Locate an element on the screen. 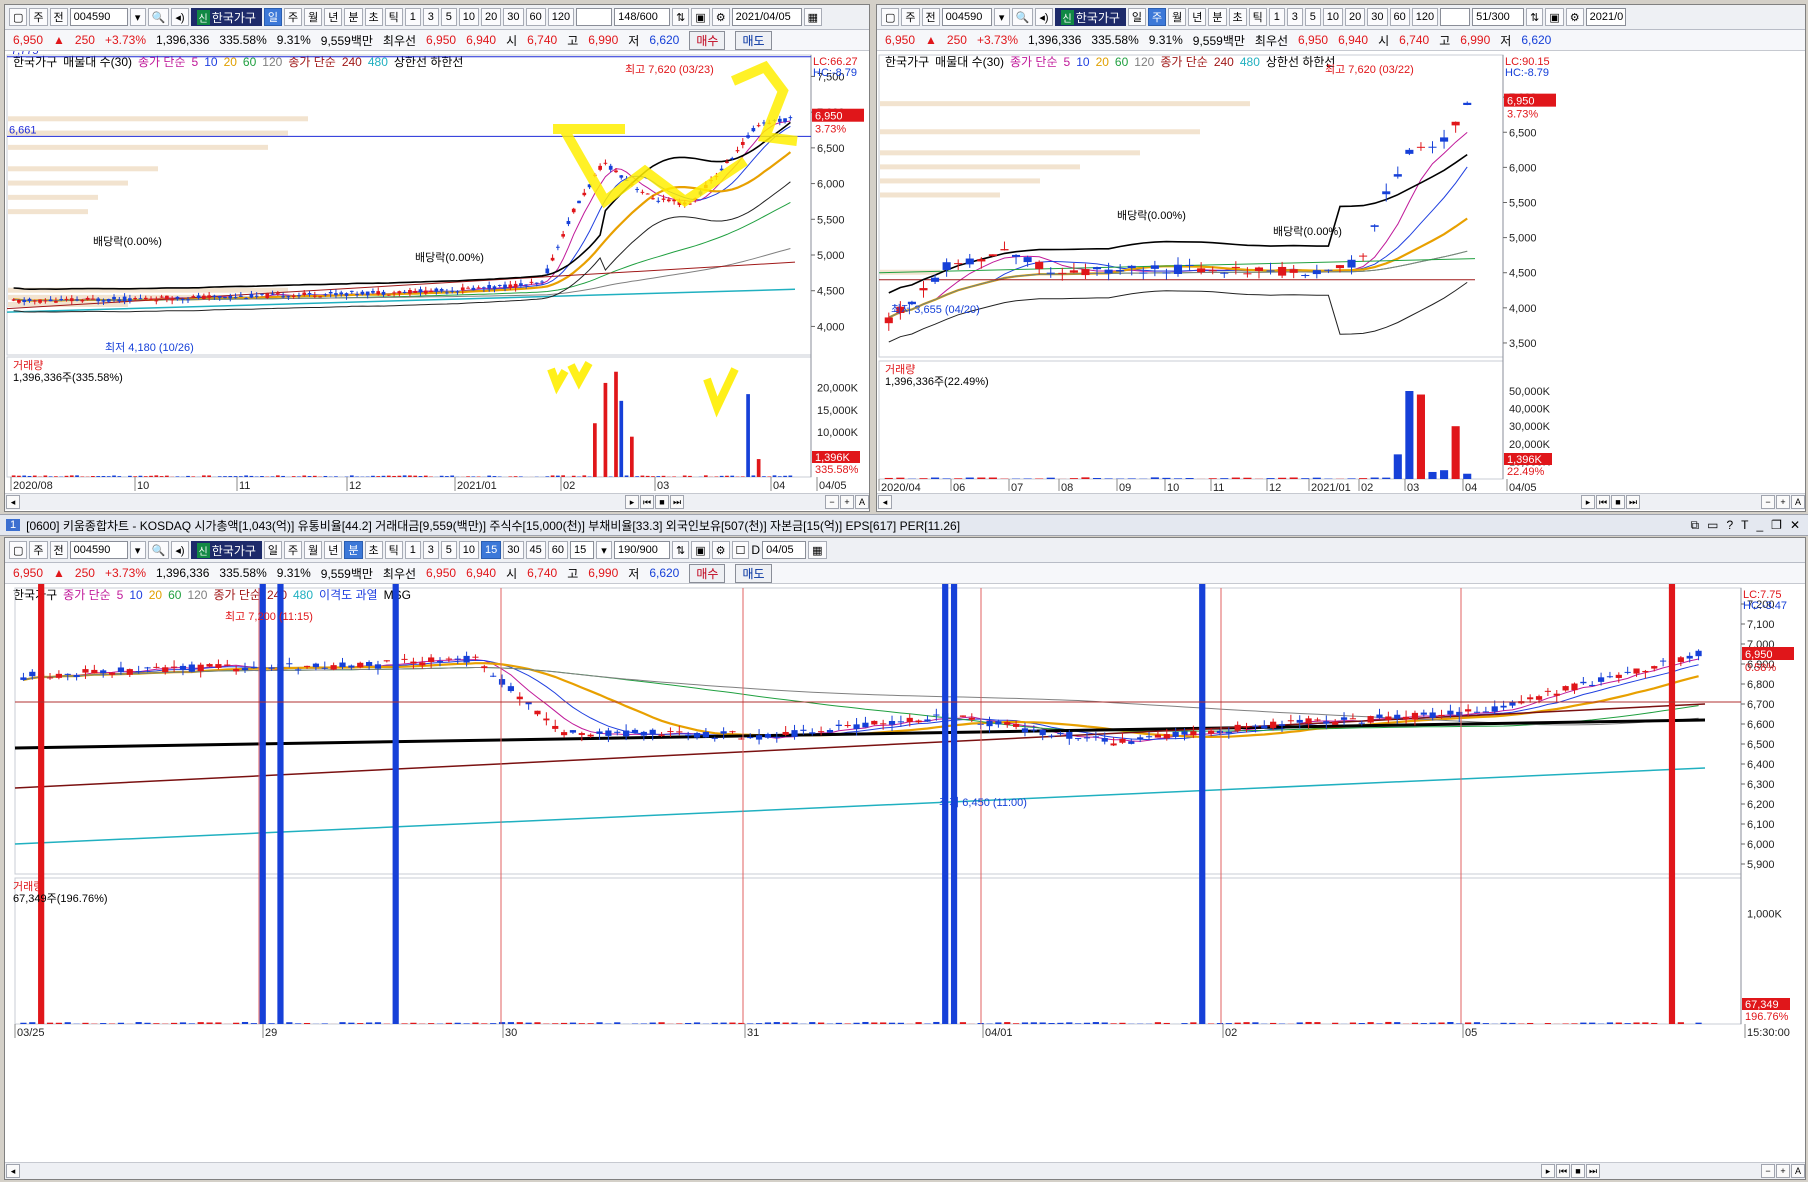 The height and width of the screenshot is (1182, 1808). date-field: 04/05 is located at coordinates (784, 550).